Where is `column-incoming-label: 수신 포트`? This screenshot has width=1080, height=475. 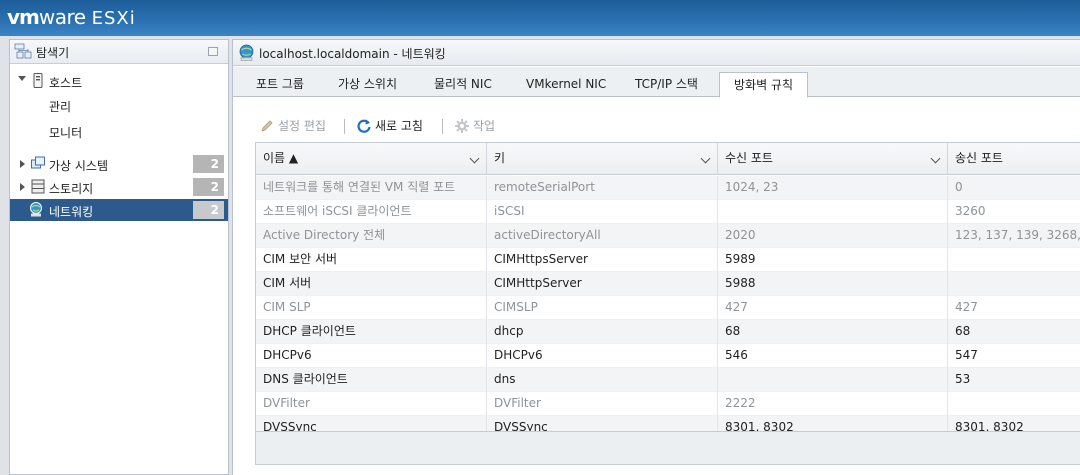 column-incoming-label: 수신 포트 is located at coordinates (749, 158).